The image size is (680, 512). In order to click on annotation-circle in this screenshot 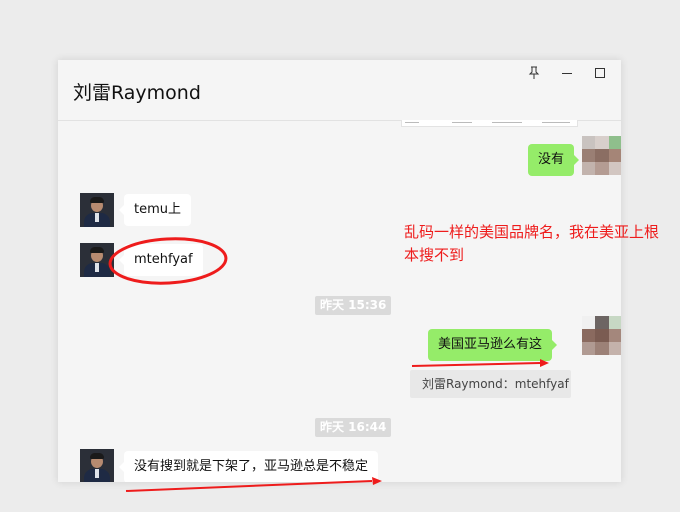, I will do `click(168, 261)`.